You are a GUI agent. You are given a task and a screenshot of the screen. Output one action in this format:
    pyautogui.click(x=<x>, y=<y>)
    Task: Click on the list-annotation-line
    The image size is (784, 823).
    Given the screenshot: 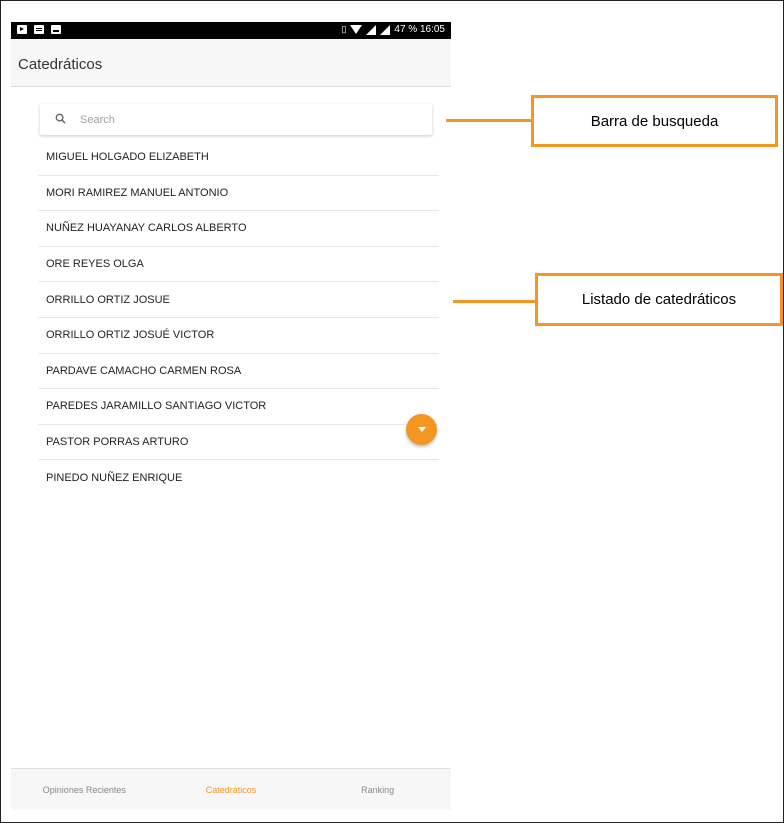 What is the action you would take?
    pyautogui.click(x=494, y=301)
    